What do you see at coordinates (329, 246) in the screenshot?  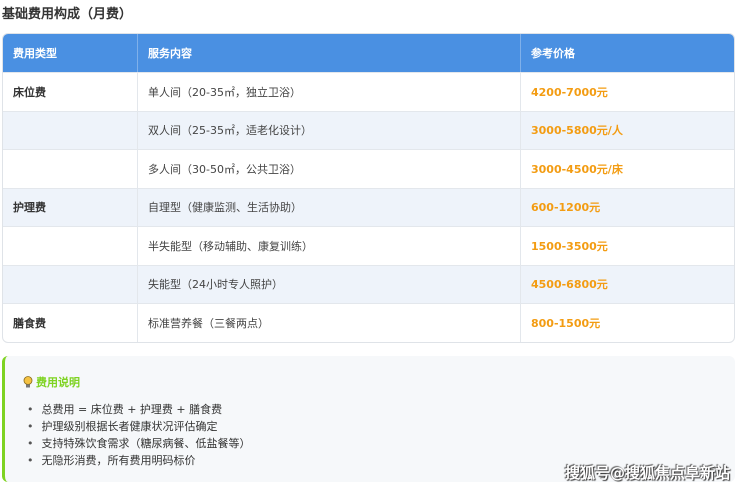 I see `service-cell: 半失能型（移动辅助、康复训练）` at bounding box center [329, 246].